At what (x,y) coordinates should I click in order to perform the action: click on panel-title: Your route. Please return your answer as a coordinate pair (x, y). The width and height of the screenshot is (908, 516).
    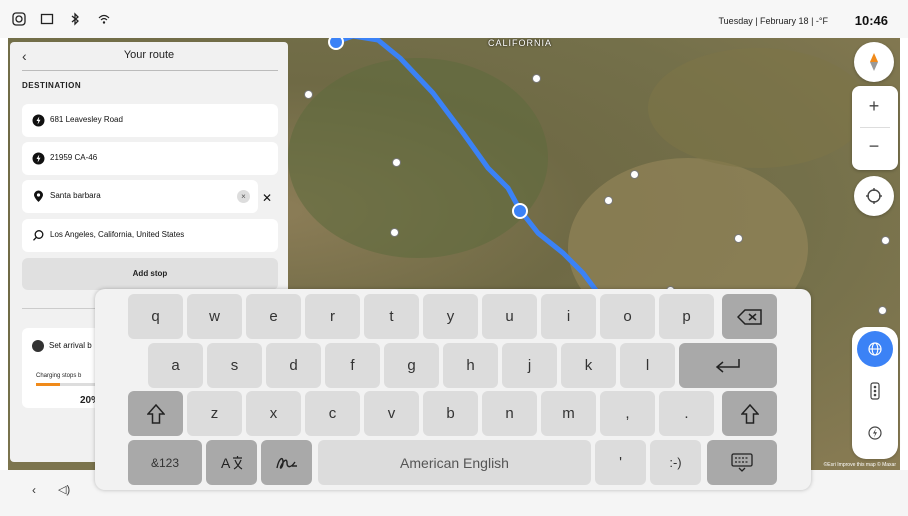
    Looking at the image, I should click on (149, 55).